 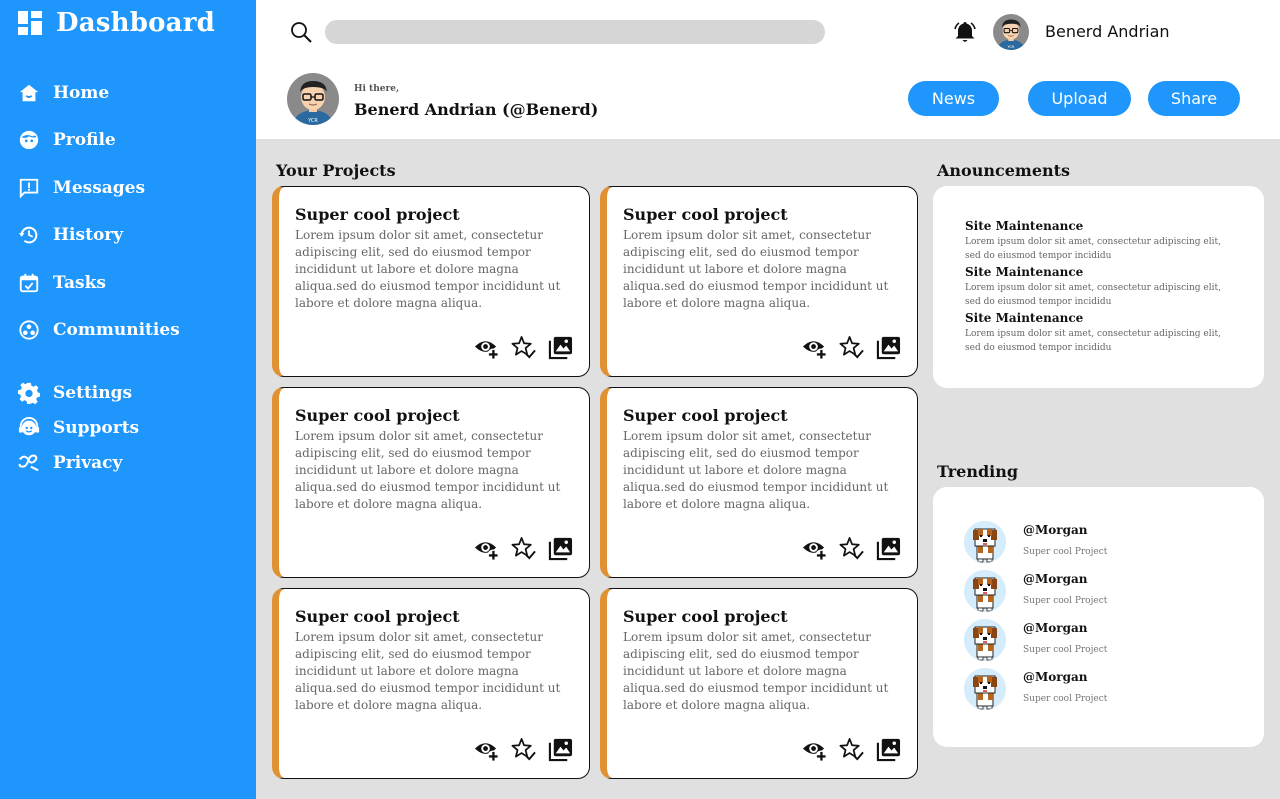 I want to click on avatar, so click(x=1011, y=32).